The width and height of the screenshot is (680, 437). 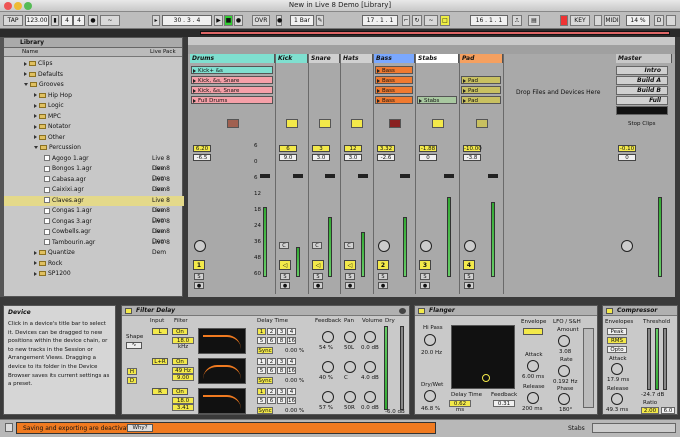 What do you see at coordinates (565, 382) in the screenshot?
I see `rate-value: 0.192 Hz` at bounding box center [565, 382].